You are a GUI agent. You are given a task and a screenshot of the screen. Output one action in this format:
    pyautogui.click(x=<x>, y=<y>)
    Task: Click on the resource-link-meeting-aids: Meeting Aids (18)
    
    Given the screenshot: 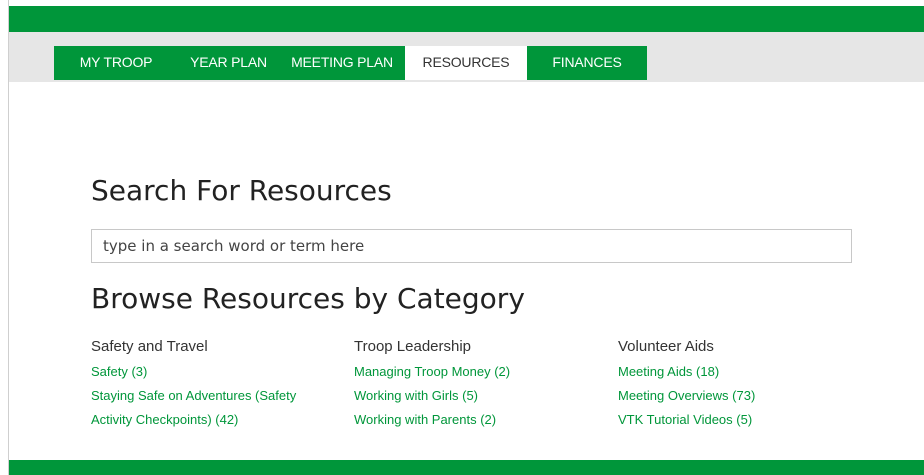 What is the action you would take?
    pyautogui.click(x=738, y=372)
    